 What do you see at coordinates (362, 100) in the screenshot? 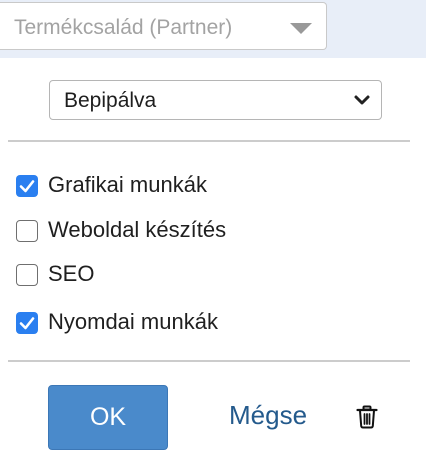
I see `chevron-down-icon` at bounding box center [362, 100].